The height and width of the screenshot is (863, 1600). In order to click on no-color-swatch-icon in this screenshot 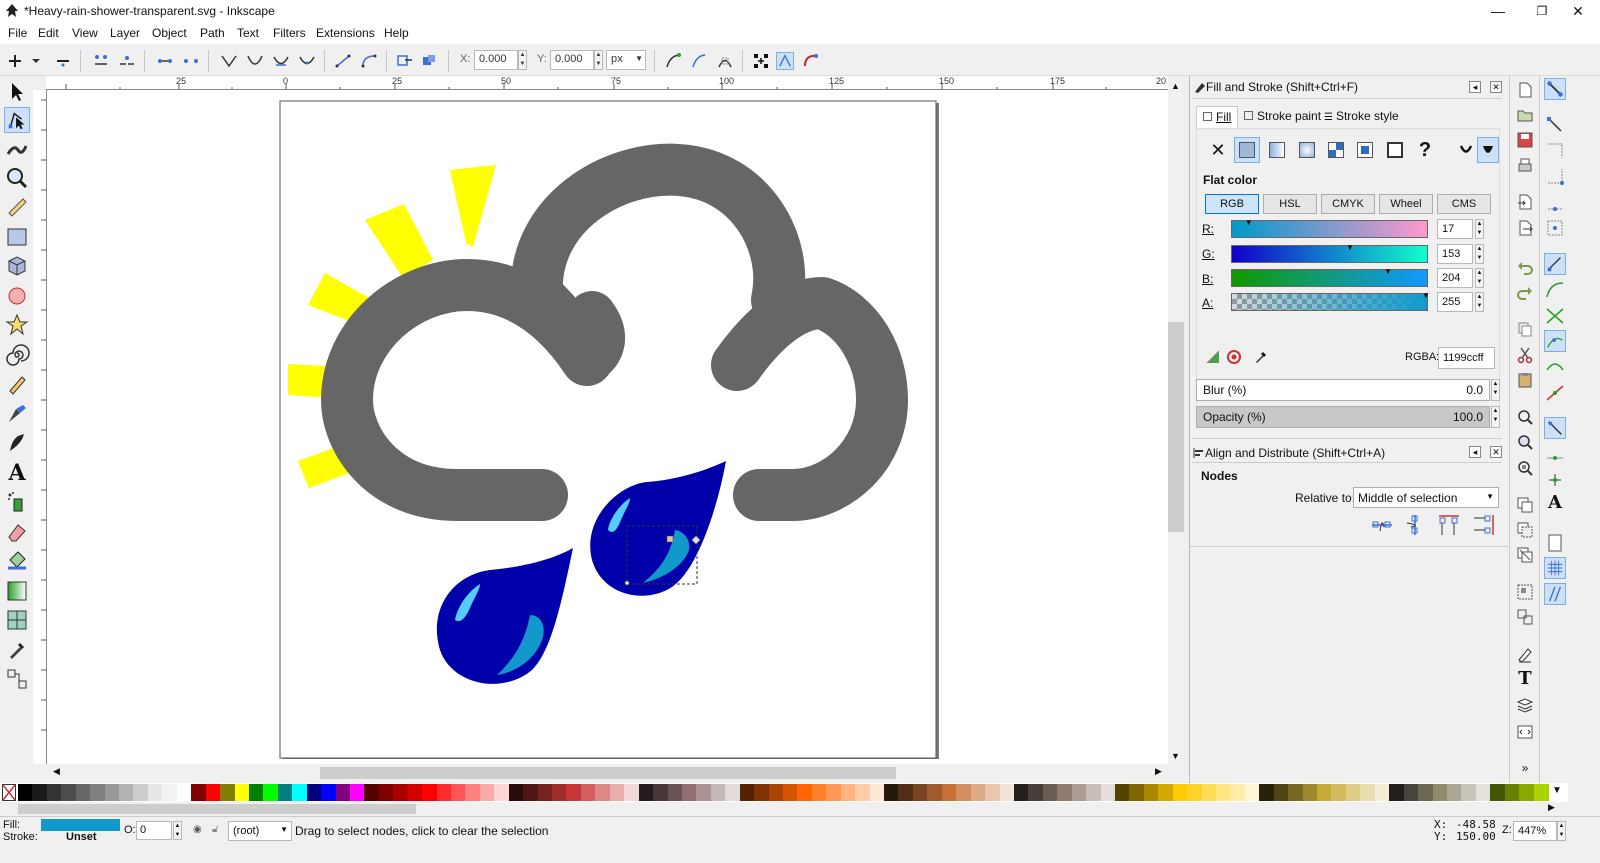, I will do `click(9, 792)`.